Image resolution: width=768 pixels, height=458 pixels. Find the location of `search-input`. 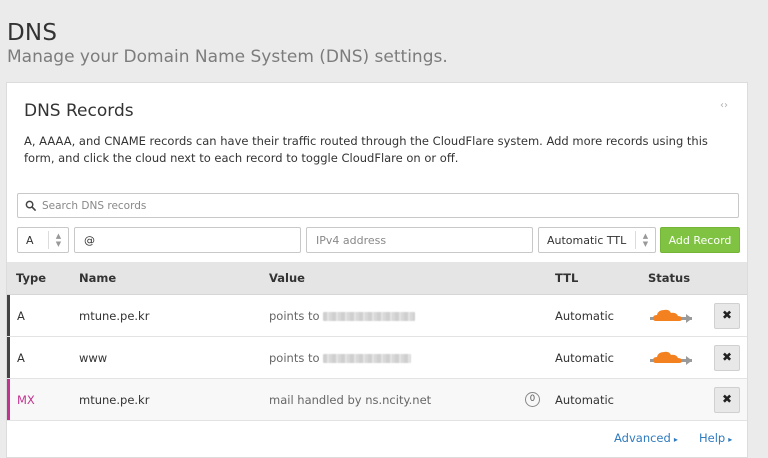

search-input is located at coordinates (387, 205).